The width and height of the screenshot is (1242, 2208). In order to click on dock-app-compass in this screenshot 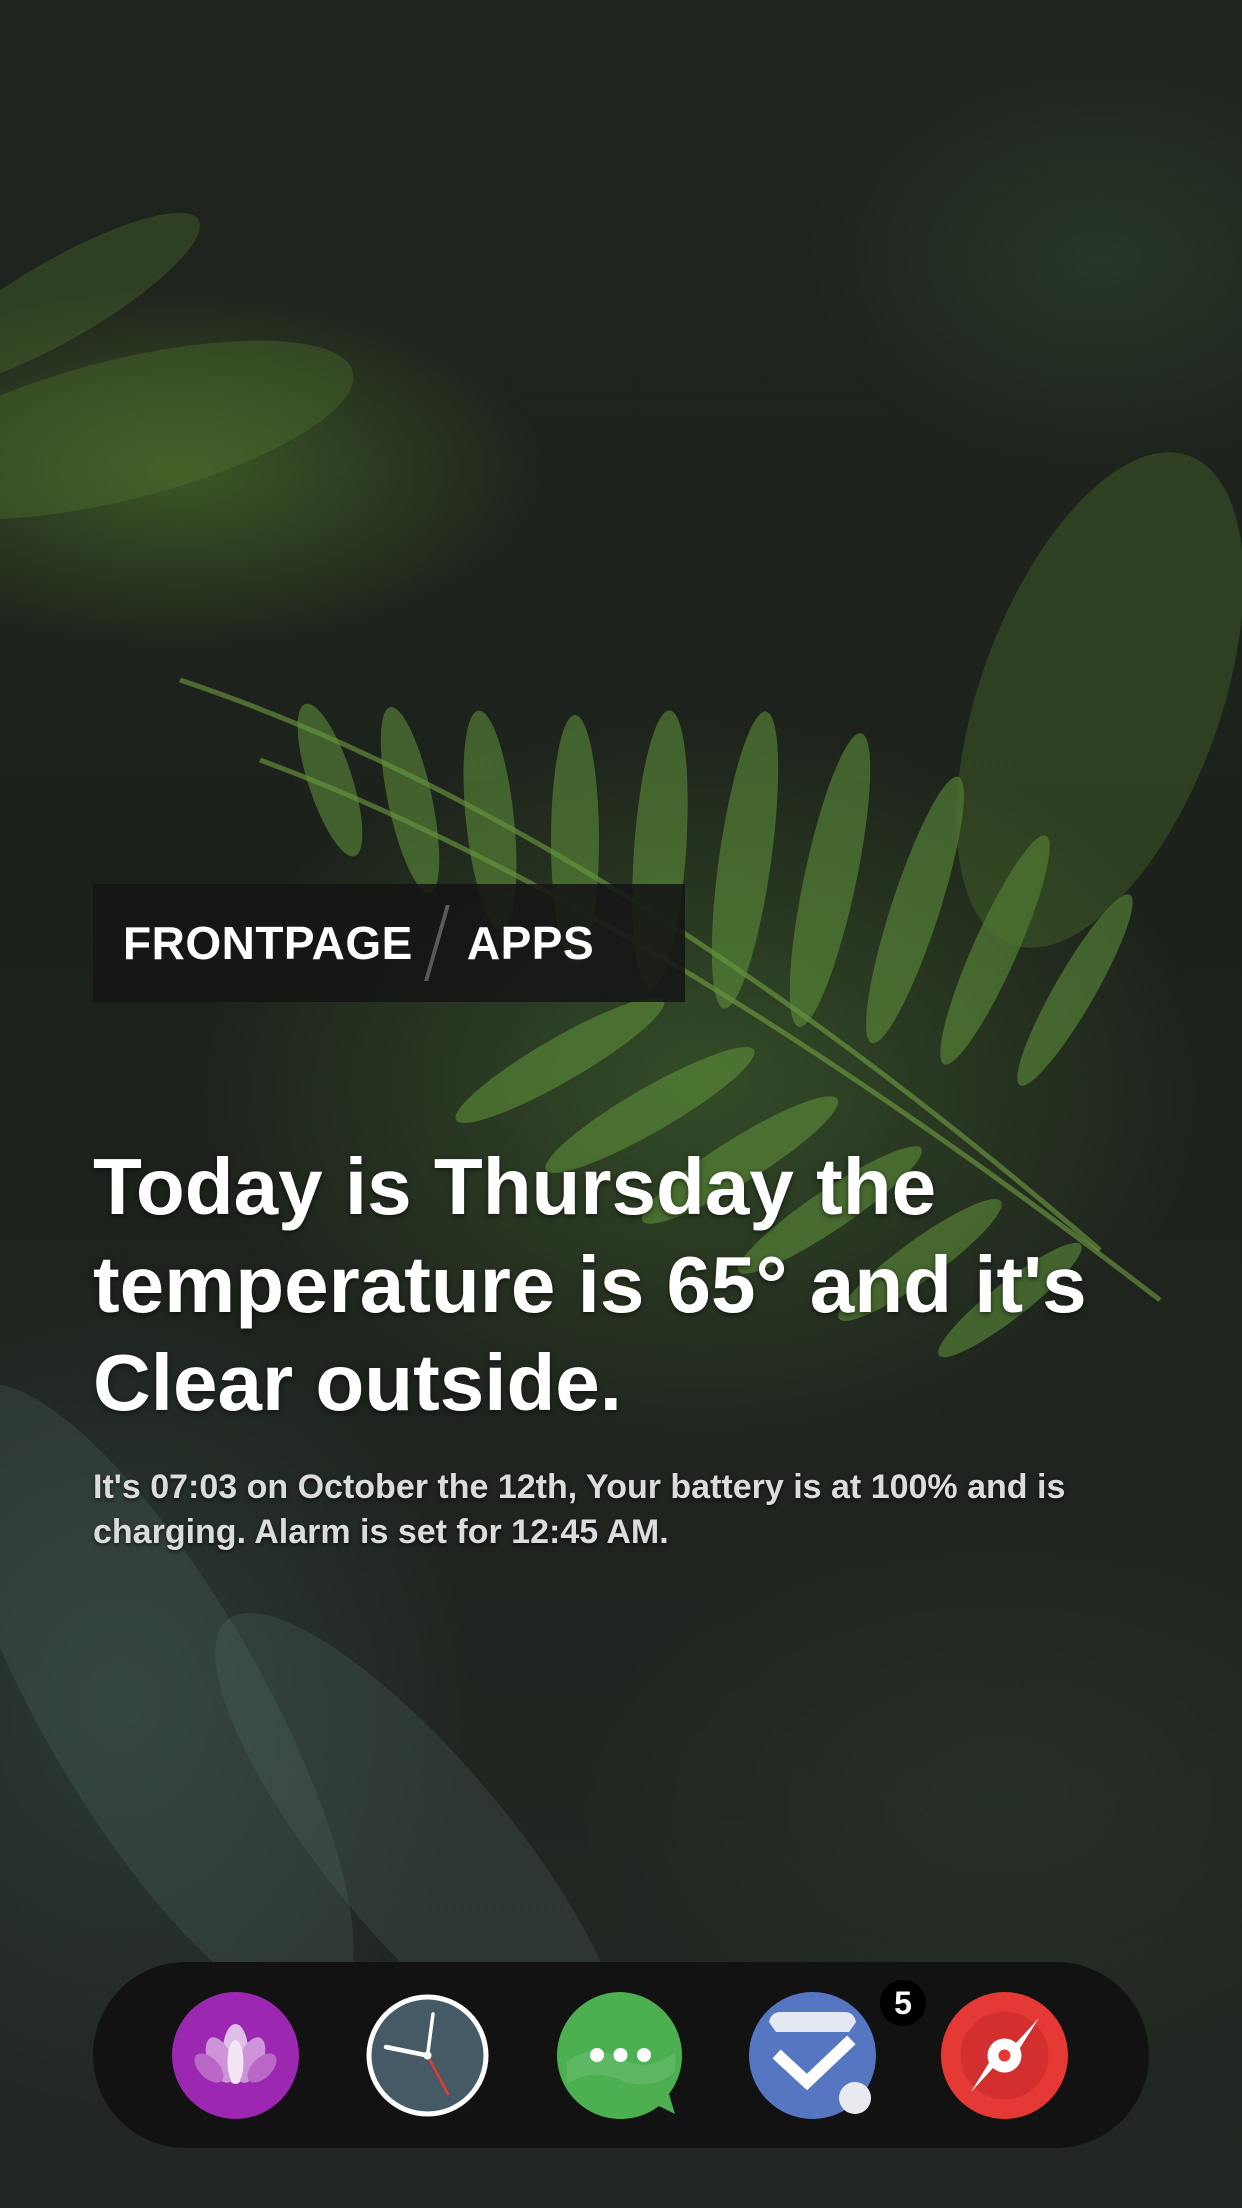, I will do `click(1004, 2055)`.